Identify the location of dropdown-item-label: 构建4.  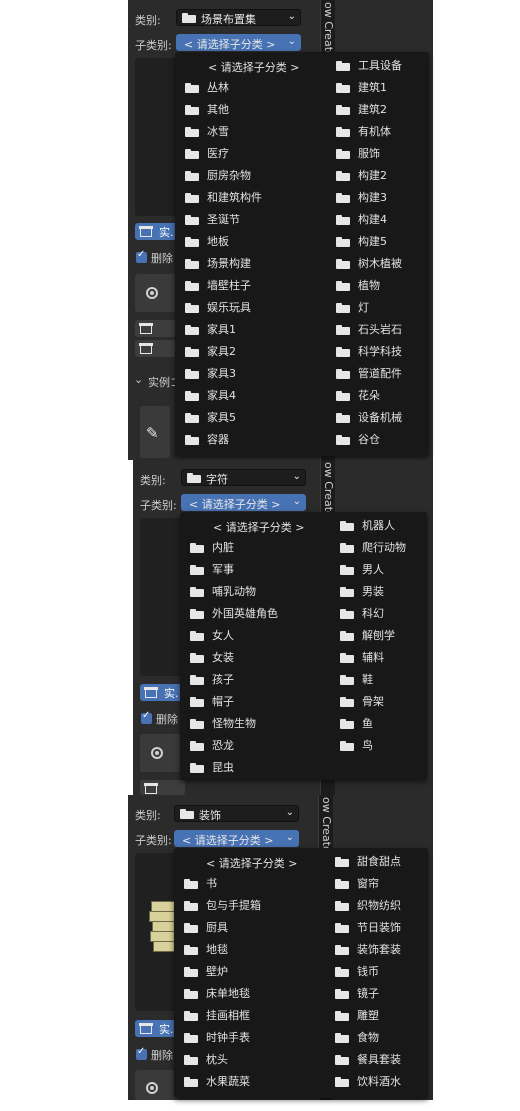
(372, 219).